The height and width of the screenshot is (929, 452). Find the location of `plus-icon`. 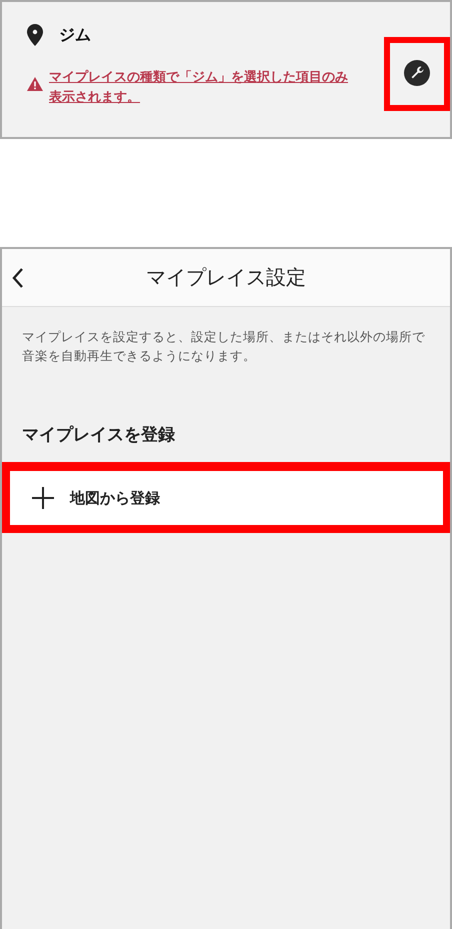

plus-icon is located at coordinates (43, 498).